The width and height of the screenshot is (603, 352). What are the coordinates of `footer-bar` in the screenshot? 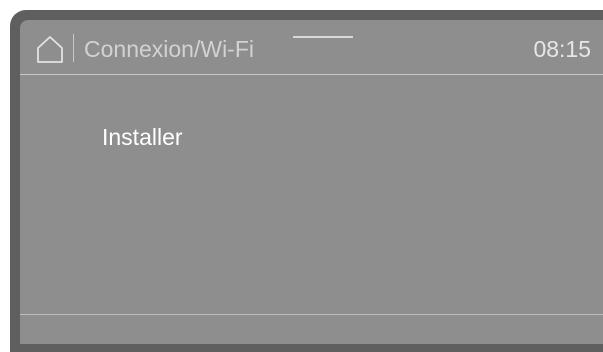 It's located at (311, 329).